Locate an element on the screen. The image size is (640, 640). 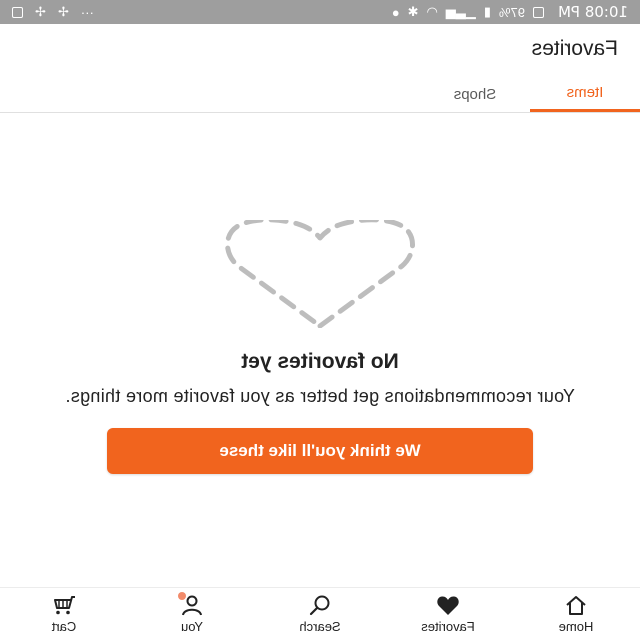
favorites-tabs: Items Shops is located at coordinates (320, 94).